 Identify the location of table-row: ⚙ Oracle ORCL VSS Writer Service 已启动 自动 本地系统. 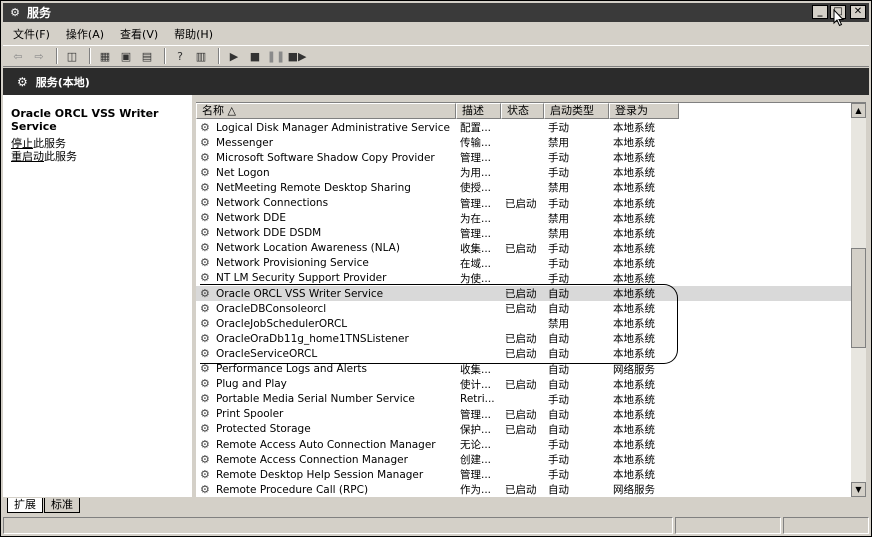
(523, 294).